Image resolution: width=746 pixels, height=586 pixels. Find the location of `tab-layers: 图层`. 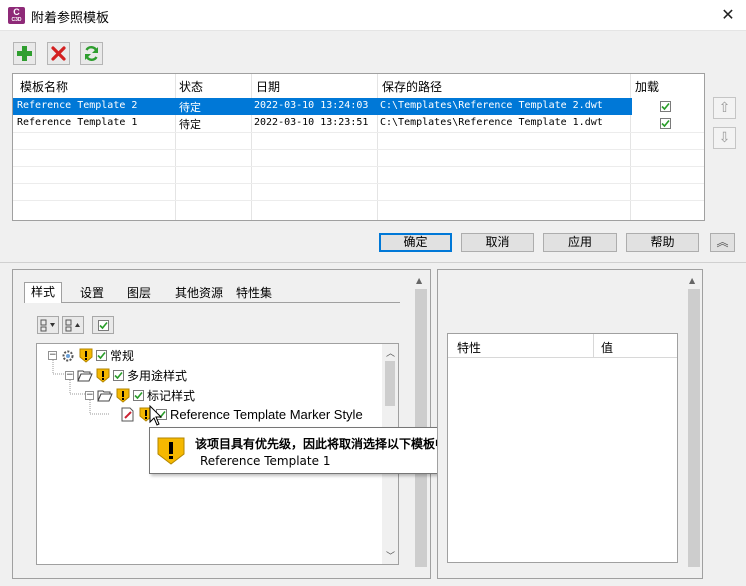

tab-layers: 图层 is located at coordinates (139, 293).